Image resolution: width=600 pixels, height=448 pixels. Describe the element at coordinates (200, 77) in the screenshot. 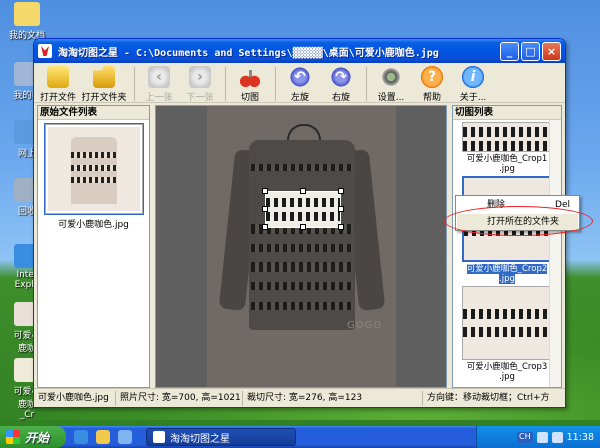

I see `arrow-right-icon: ›` at that location.